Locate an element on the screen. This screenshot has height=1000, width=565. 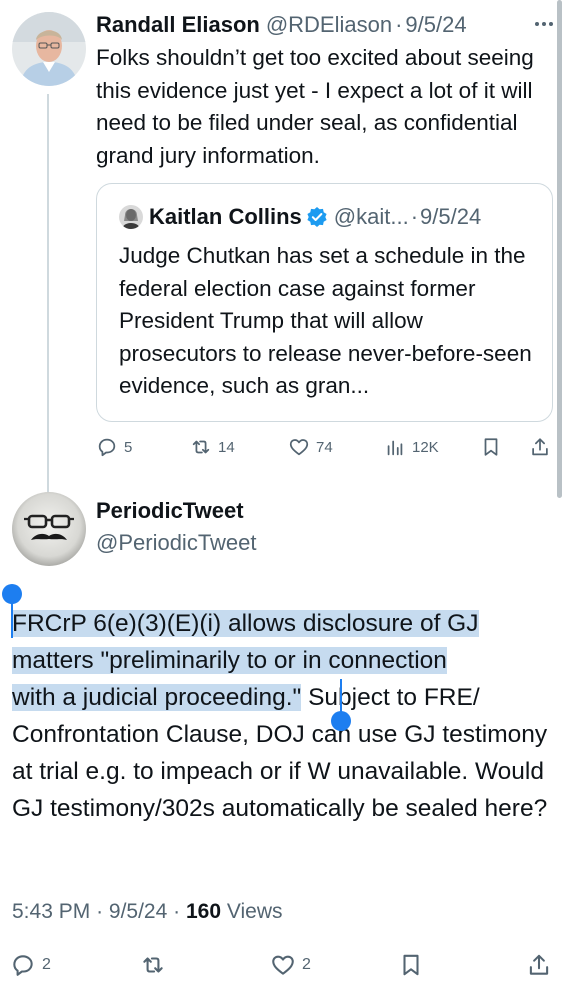
views-count: 160 is located at coordinates (203, 911).